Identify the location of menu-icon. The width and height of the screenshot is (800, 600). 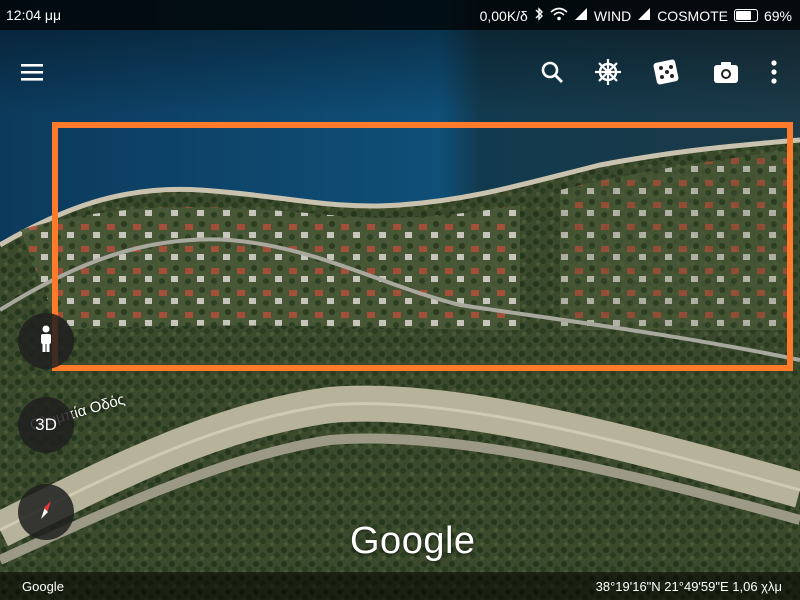
(32, 74).